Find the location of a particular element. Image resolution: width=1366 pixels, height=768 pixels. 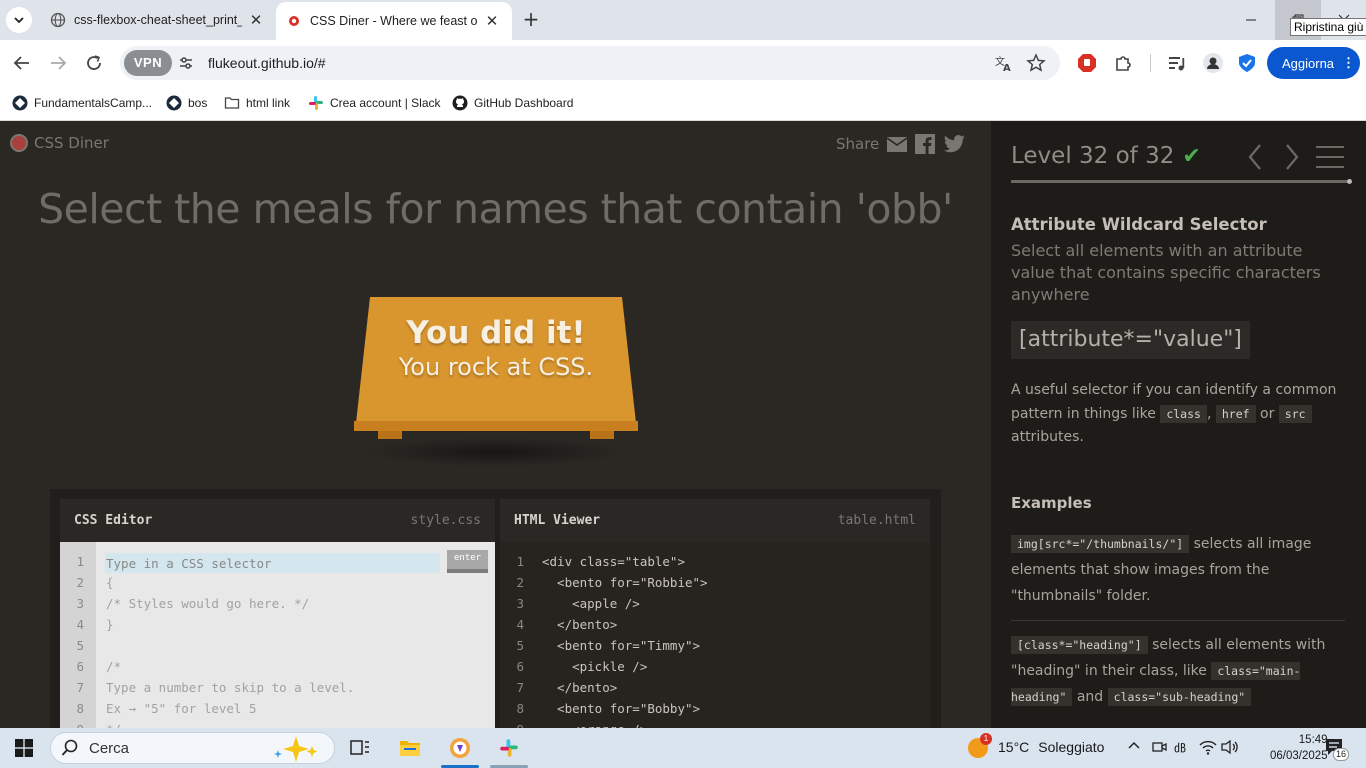

windows-logo-icon is located at coordinates (24, 748).